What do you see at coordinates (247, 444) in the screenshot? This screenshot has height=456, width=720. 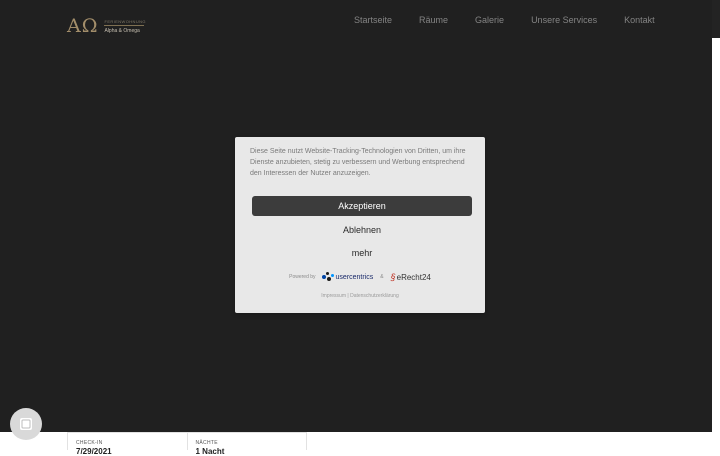 I see `nights-field: NÄCHTE 1 Nacht` at bounding box center [247, 444].